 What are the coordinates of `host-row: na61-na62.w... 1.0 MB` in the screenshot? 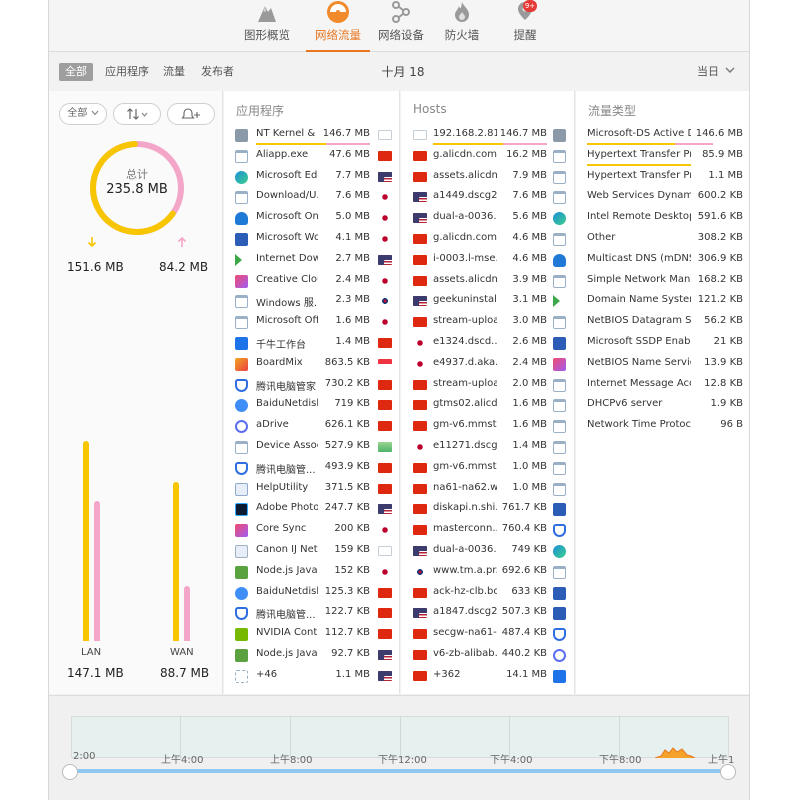 It's located at (487, 489).